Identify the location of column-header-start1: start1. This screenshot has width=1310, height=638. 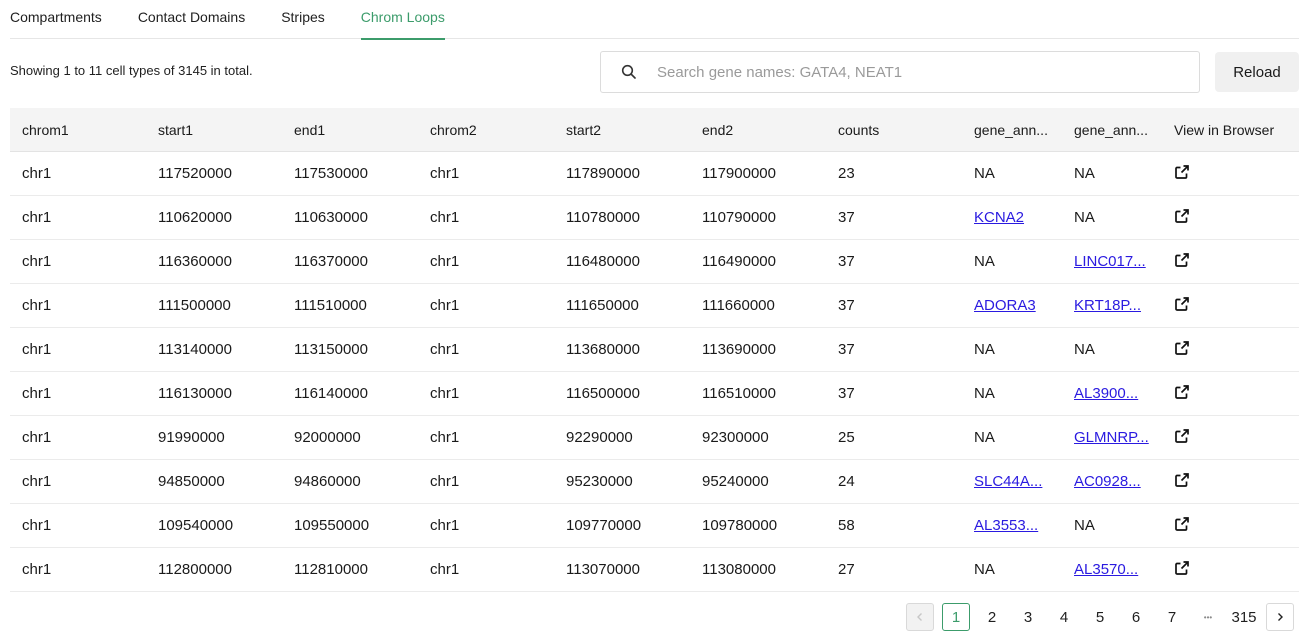
(214, 130).